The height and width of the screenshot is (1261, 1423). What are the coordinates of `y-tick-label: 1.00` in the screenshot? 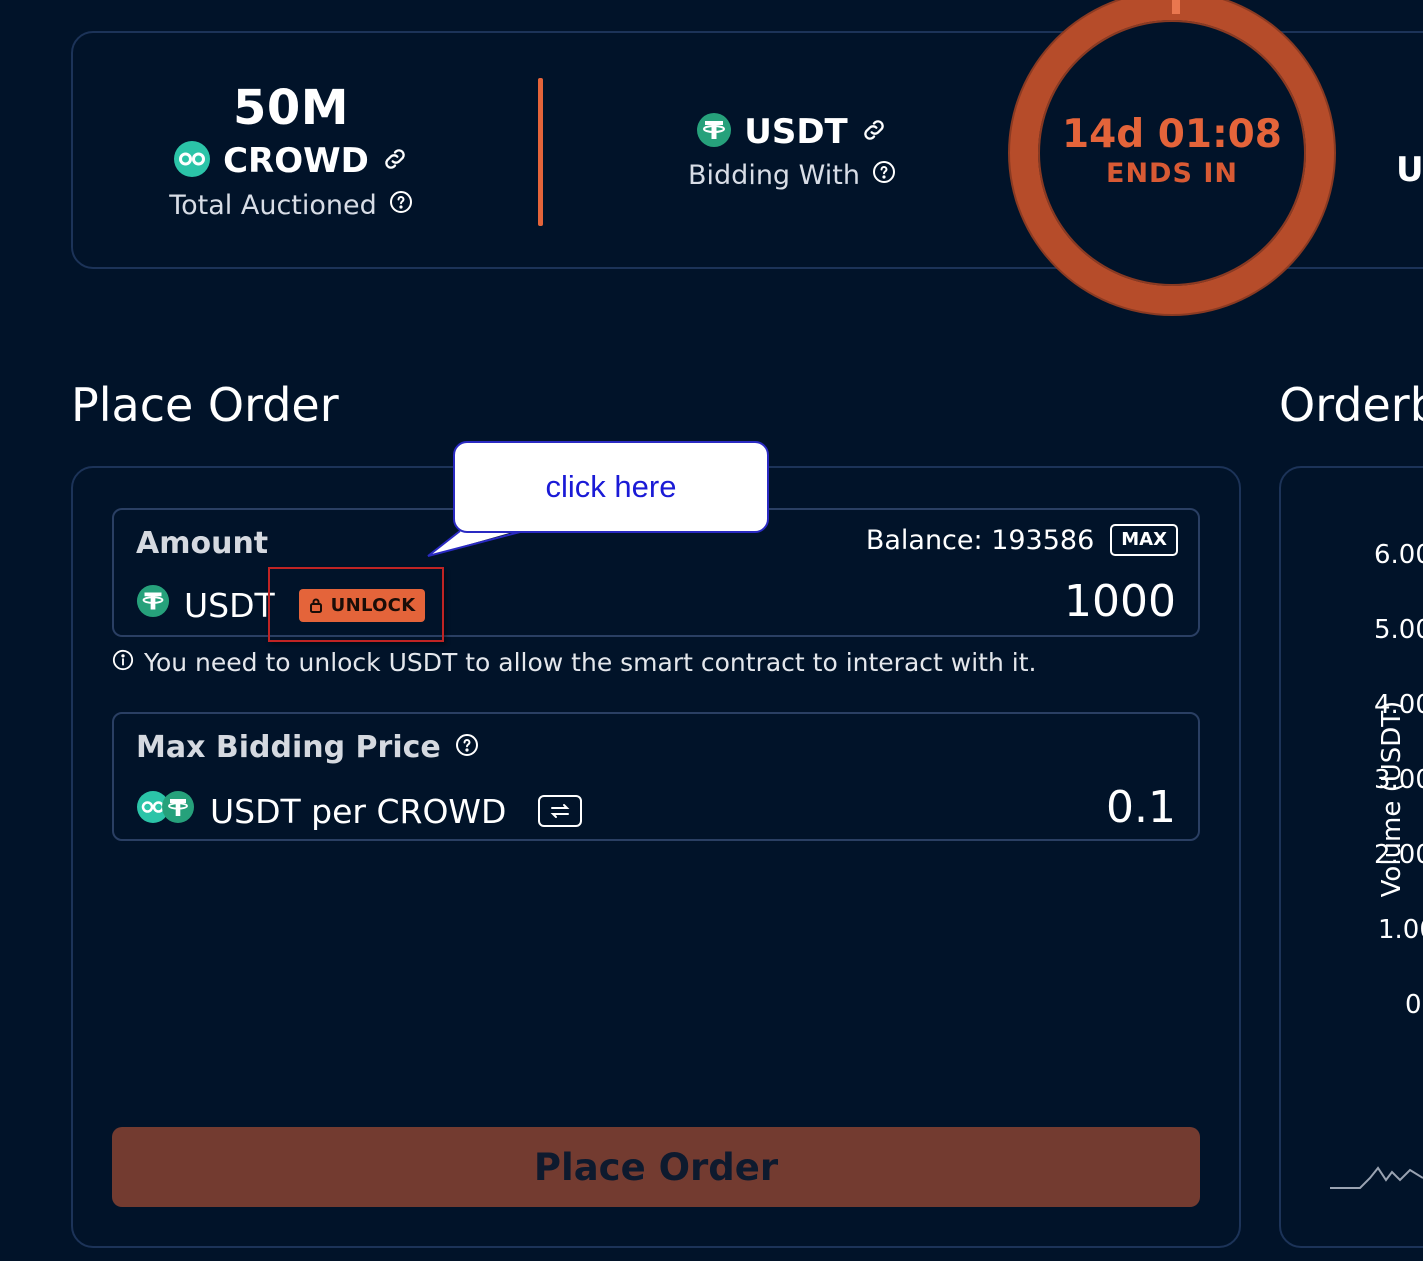 It's located at (1400, 930).